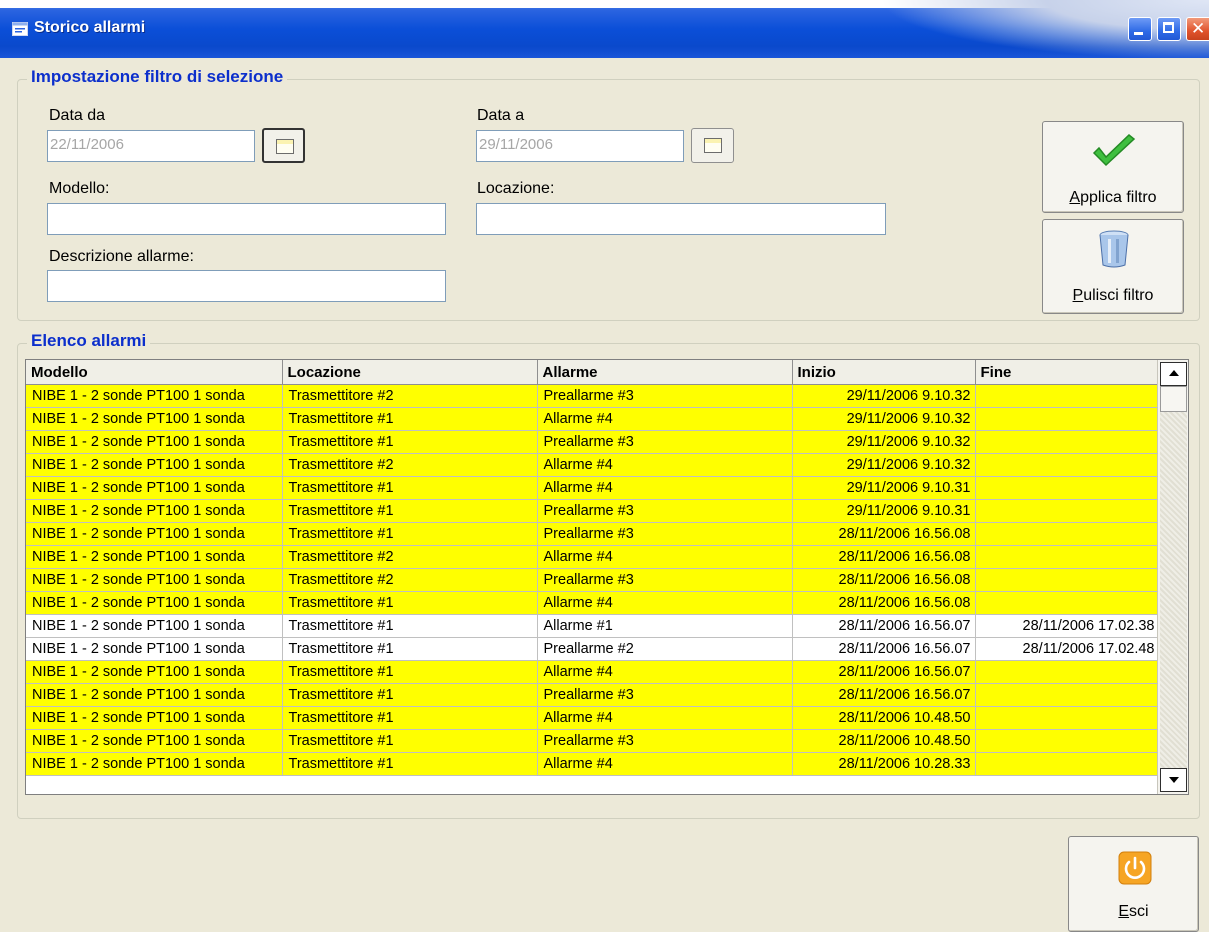 The image size is (1209, 932). I want to click on cell-allarme: Preallarme #2, so click(665, 649).